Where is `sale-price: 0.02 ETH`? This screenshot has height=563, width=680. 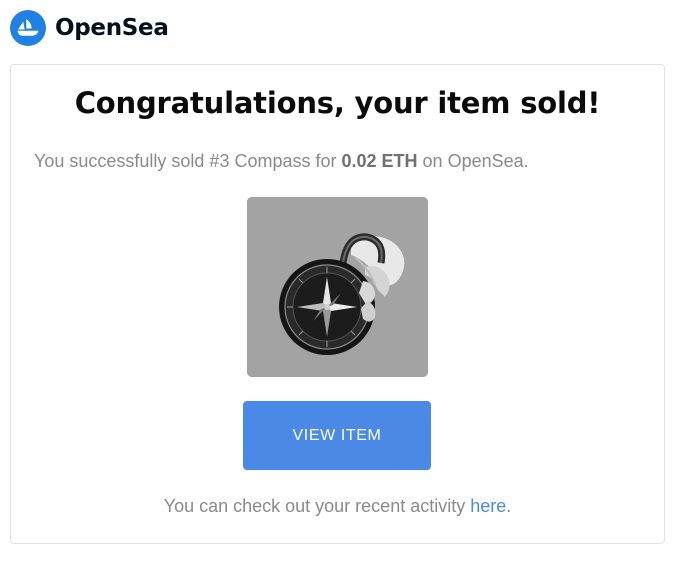
sale-price: 0.02 ETH is located at coordinates (379, 161).